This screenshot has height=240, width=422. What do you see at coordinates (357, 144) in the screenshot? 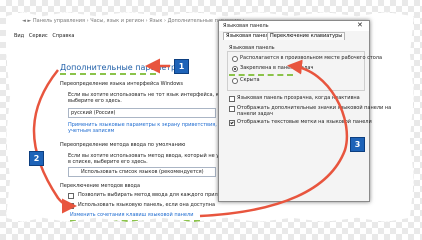
I see `step-badge-3: 3` at bounding box center [357, 144].